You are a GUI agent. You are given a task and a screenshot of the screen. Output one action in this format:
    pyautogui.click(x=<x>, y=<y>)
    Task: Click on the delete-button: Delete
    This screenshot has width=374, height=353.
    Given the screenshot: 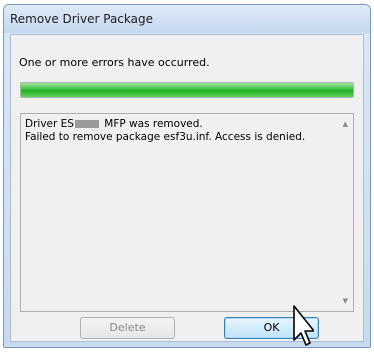 What is the action you would take?
    pyautogui.click(x=127, y=328)
    